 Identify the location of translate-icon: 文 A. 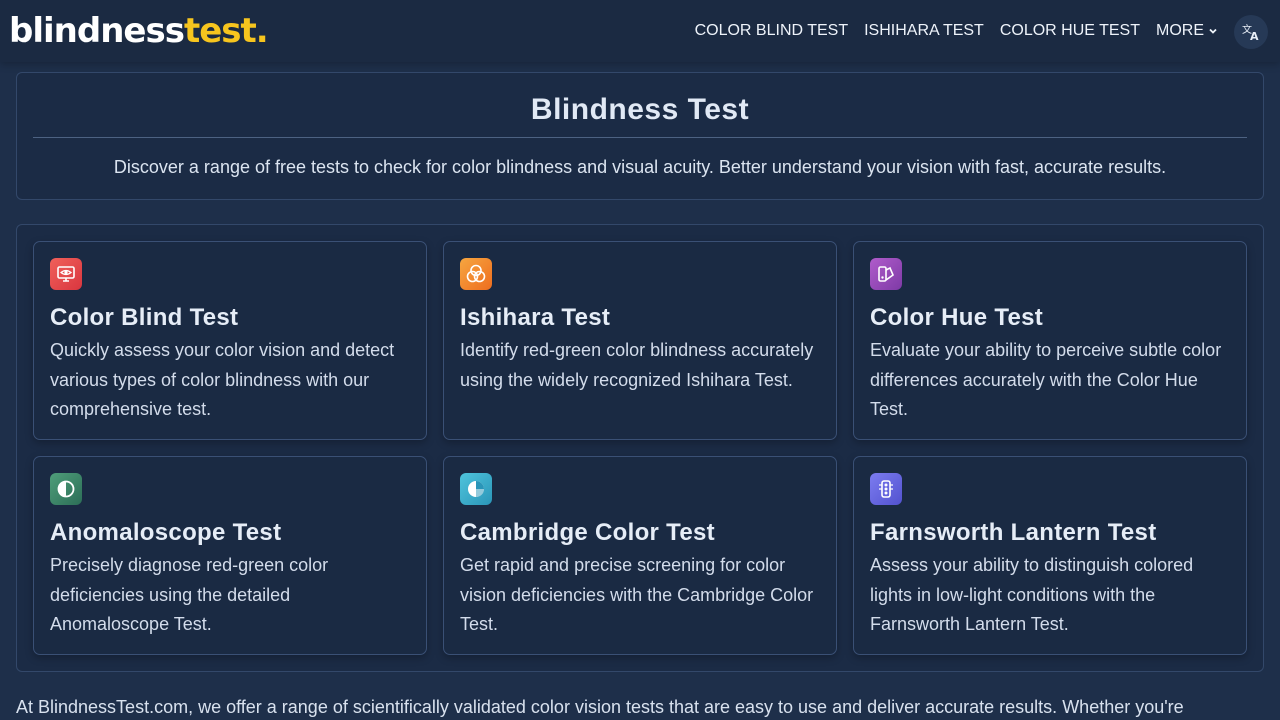
(1250, 32).